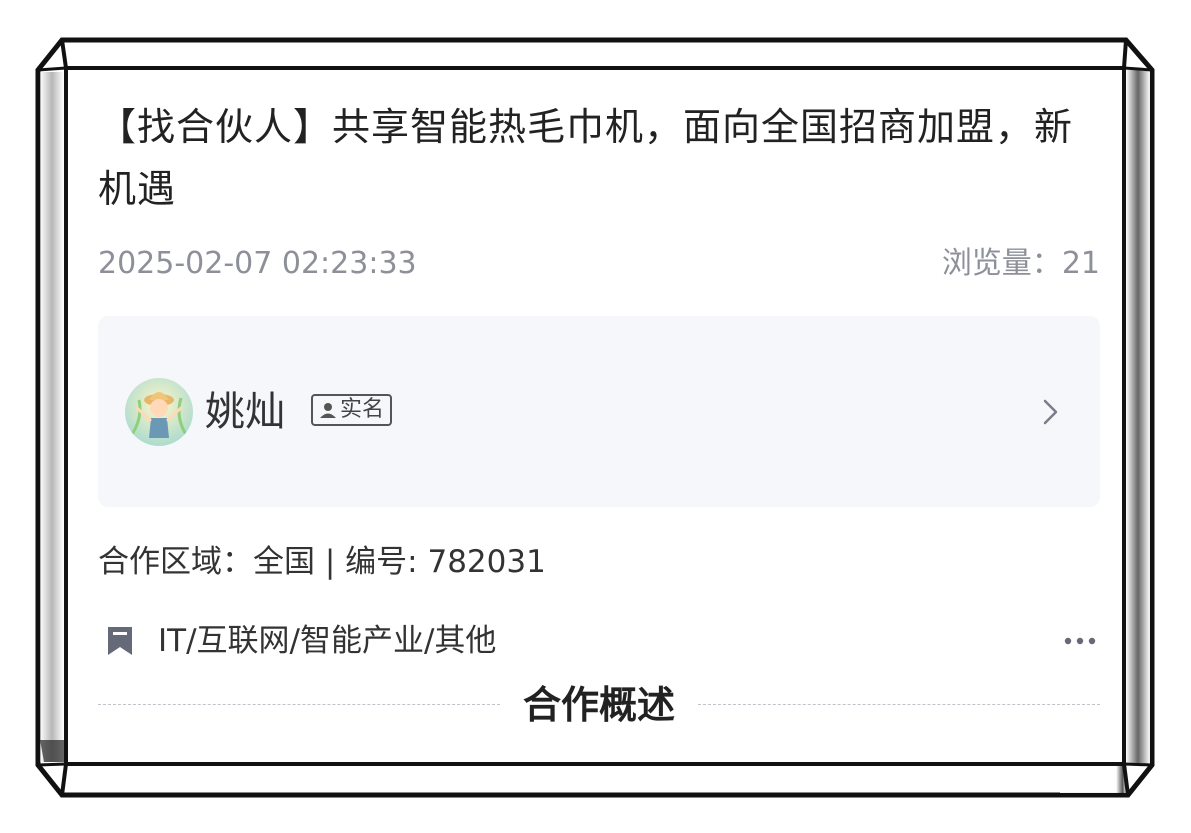 Image resolution: width=1191 pixels, height=833 pixels. Describe the element at coordinates (1050, 412) in the screenshot. I see `chevron-right-icon` at that location.